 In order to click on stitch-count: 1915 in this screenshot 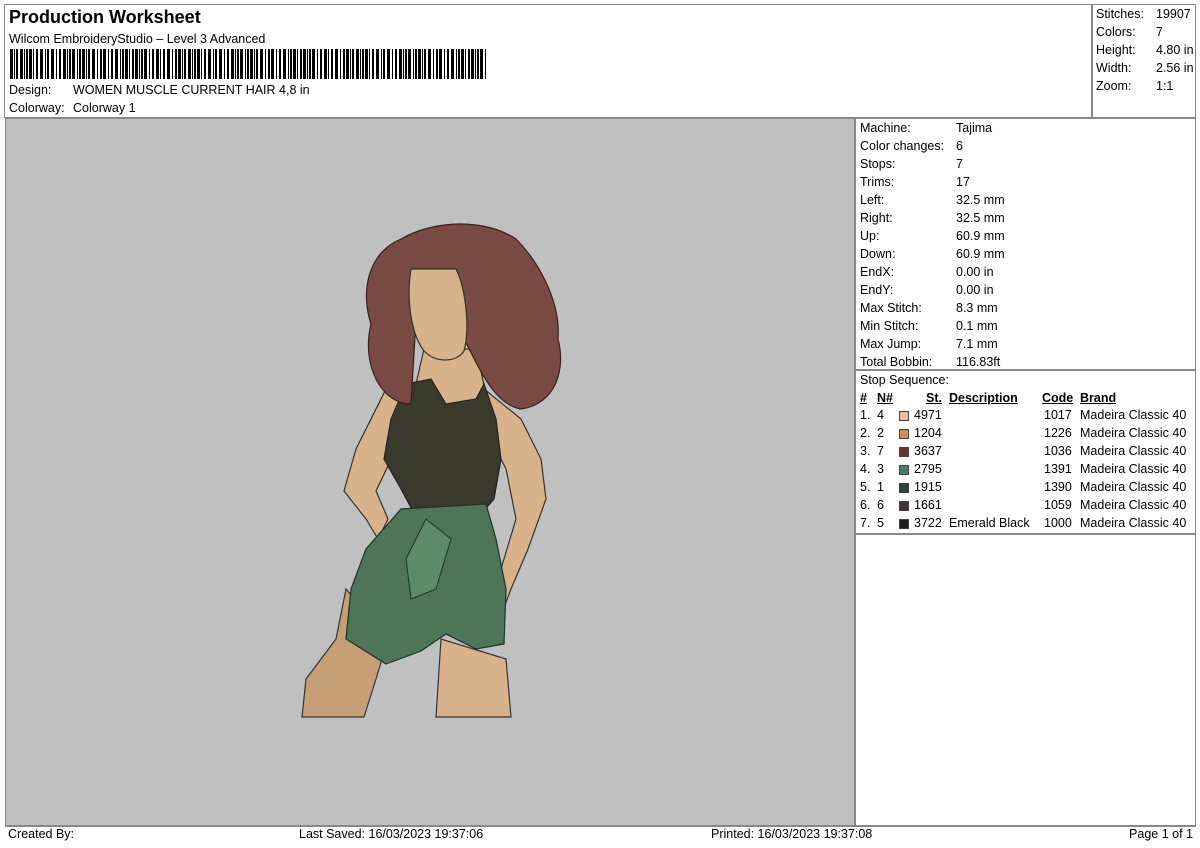, I will do `click(928, 487)`.